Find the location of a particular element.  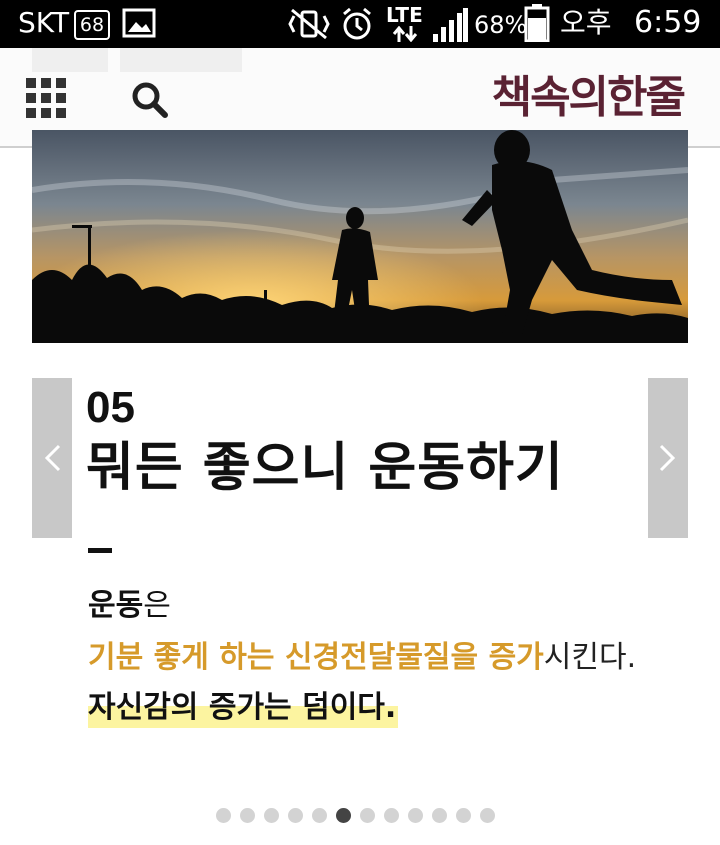

slide-subject-line: 운동은 is located at coordinates (129, 606).